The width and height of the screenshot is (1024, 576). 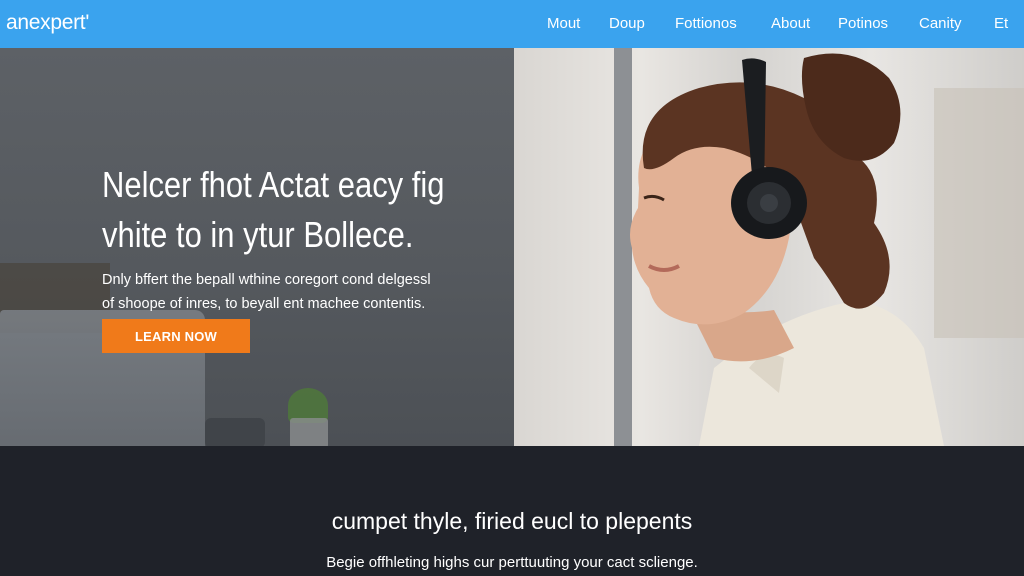 I want to click on nav-link-potinos: Potinos, so click(x=863, y=23).